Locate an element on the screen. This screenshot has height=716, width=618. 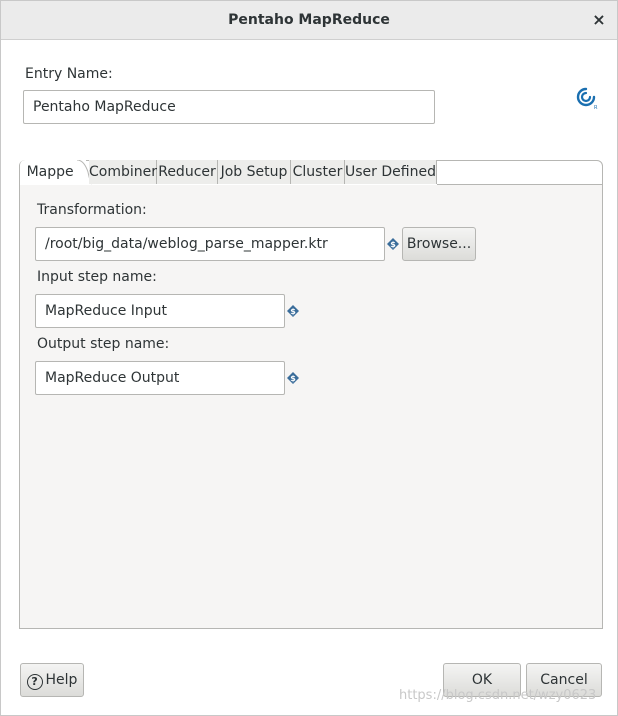
tab-label: Reducer is located at coordinates (187, 172).